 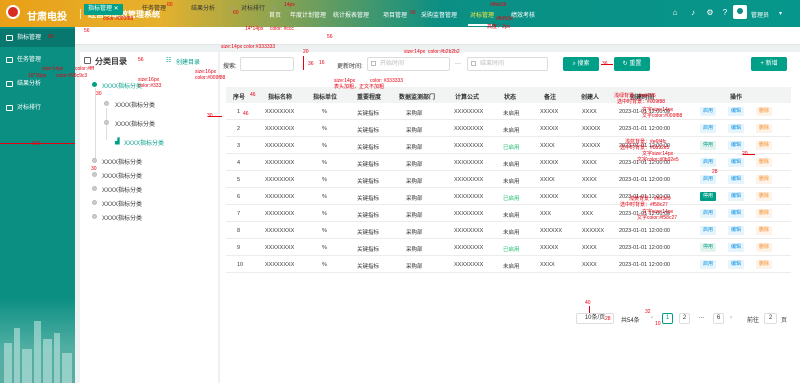 What do you see at coordinates (684, 318) in the screenshot?
I see `page-button: 2` at bounding box center [684, 318].